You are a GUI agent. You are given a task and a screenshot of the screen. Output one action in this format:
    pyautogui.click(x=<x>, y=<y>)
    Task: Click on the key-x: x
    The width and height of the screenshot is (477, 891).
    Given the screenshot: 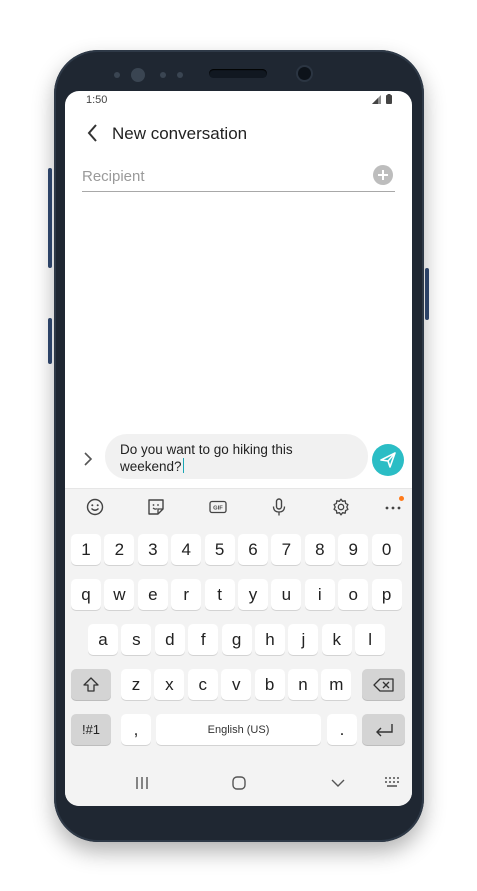 What is the action you would take?
    pyautogui.click(x=169, y=684)
    